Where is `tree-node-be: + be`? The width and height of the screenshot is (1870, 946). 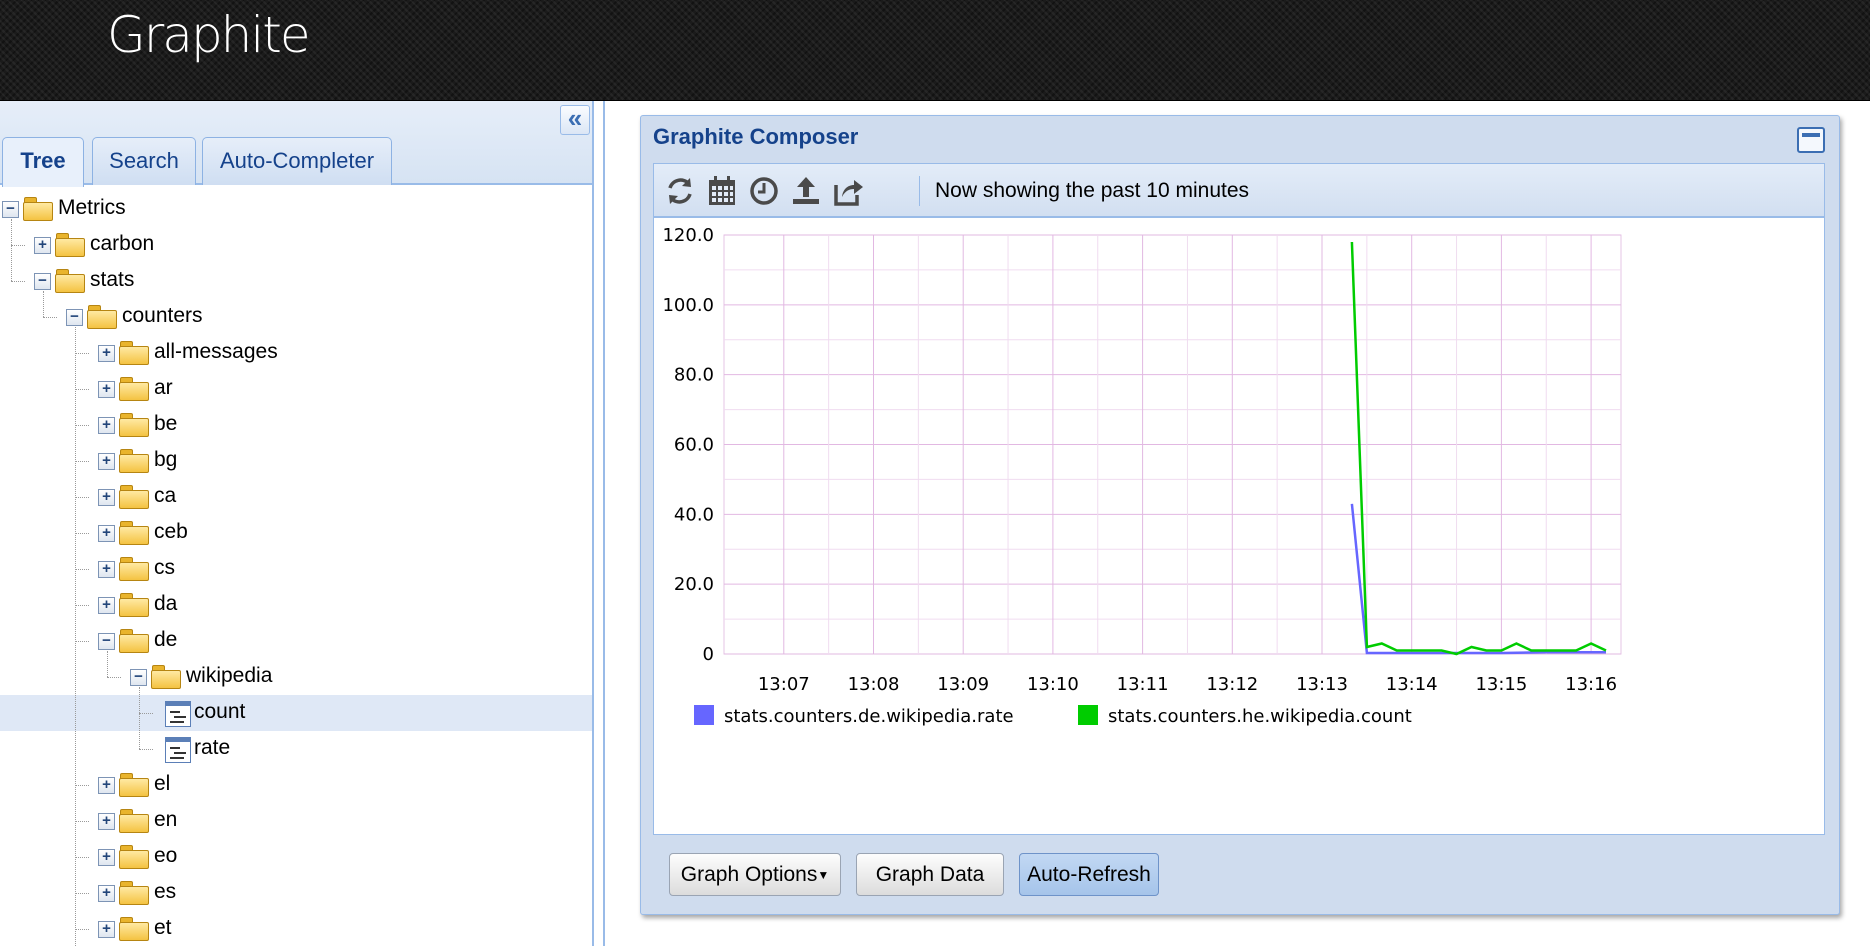 tree-node-be: + be is located at coordinates (296, 425).